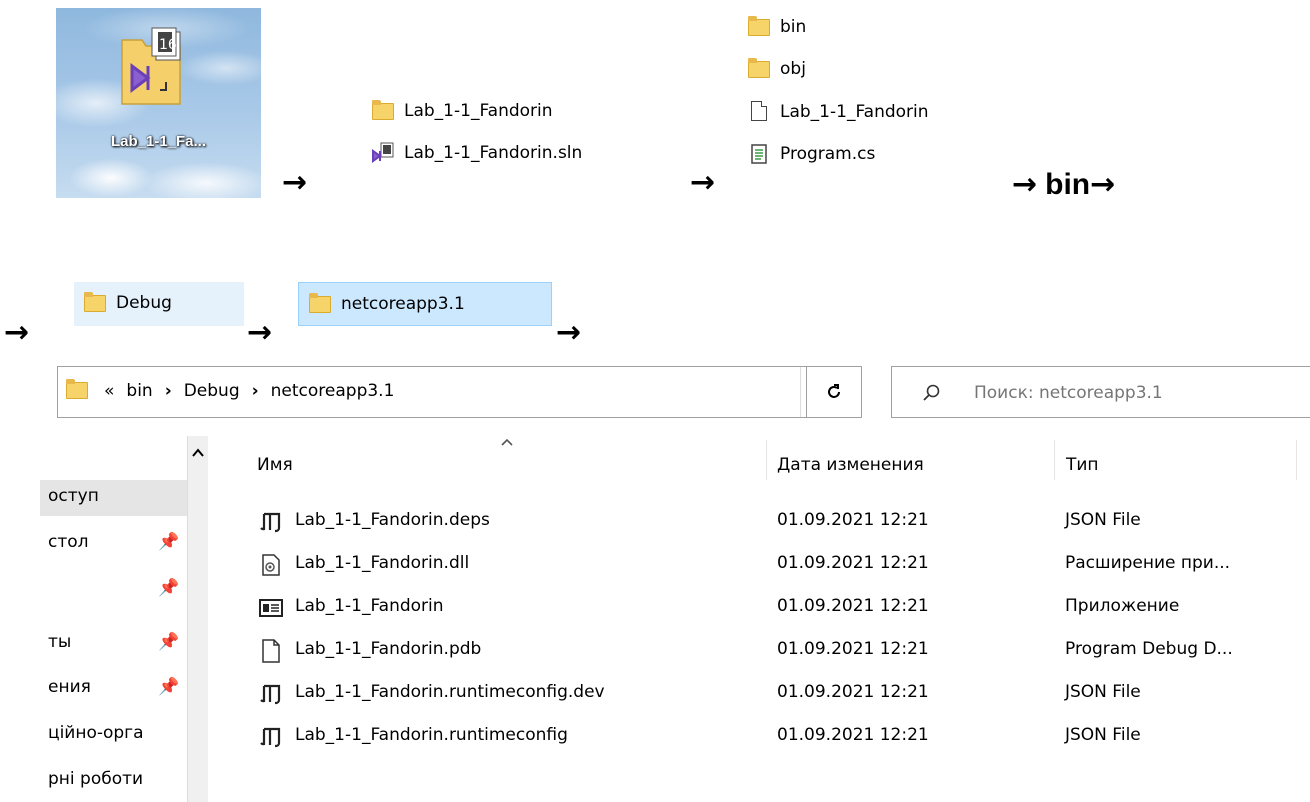  What do you see at coordinates (1082, 465) in the screenshot?
I see `column-header-type: Тип` at bounding box center [1082, 465].